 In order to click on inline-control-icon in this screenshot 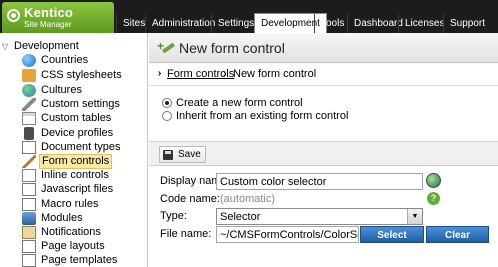, I will do `click(29, 175)`.